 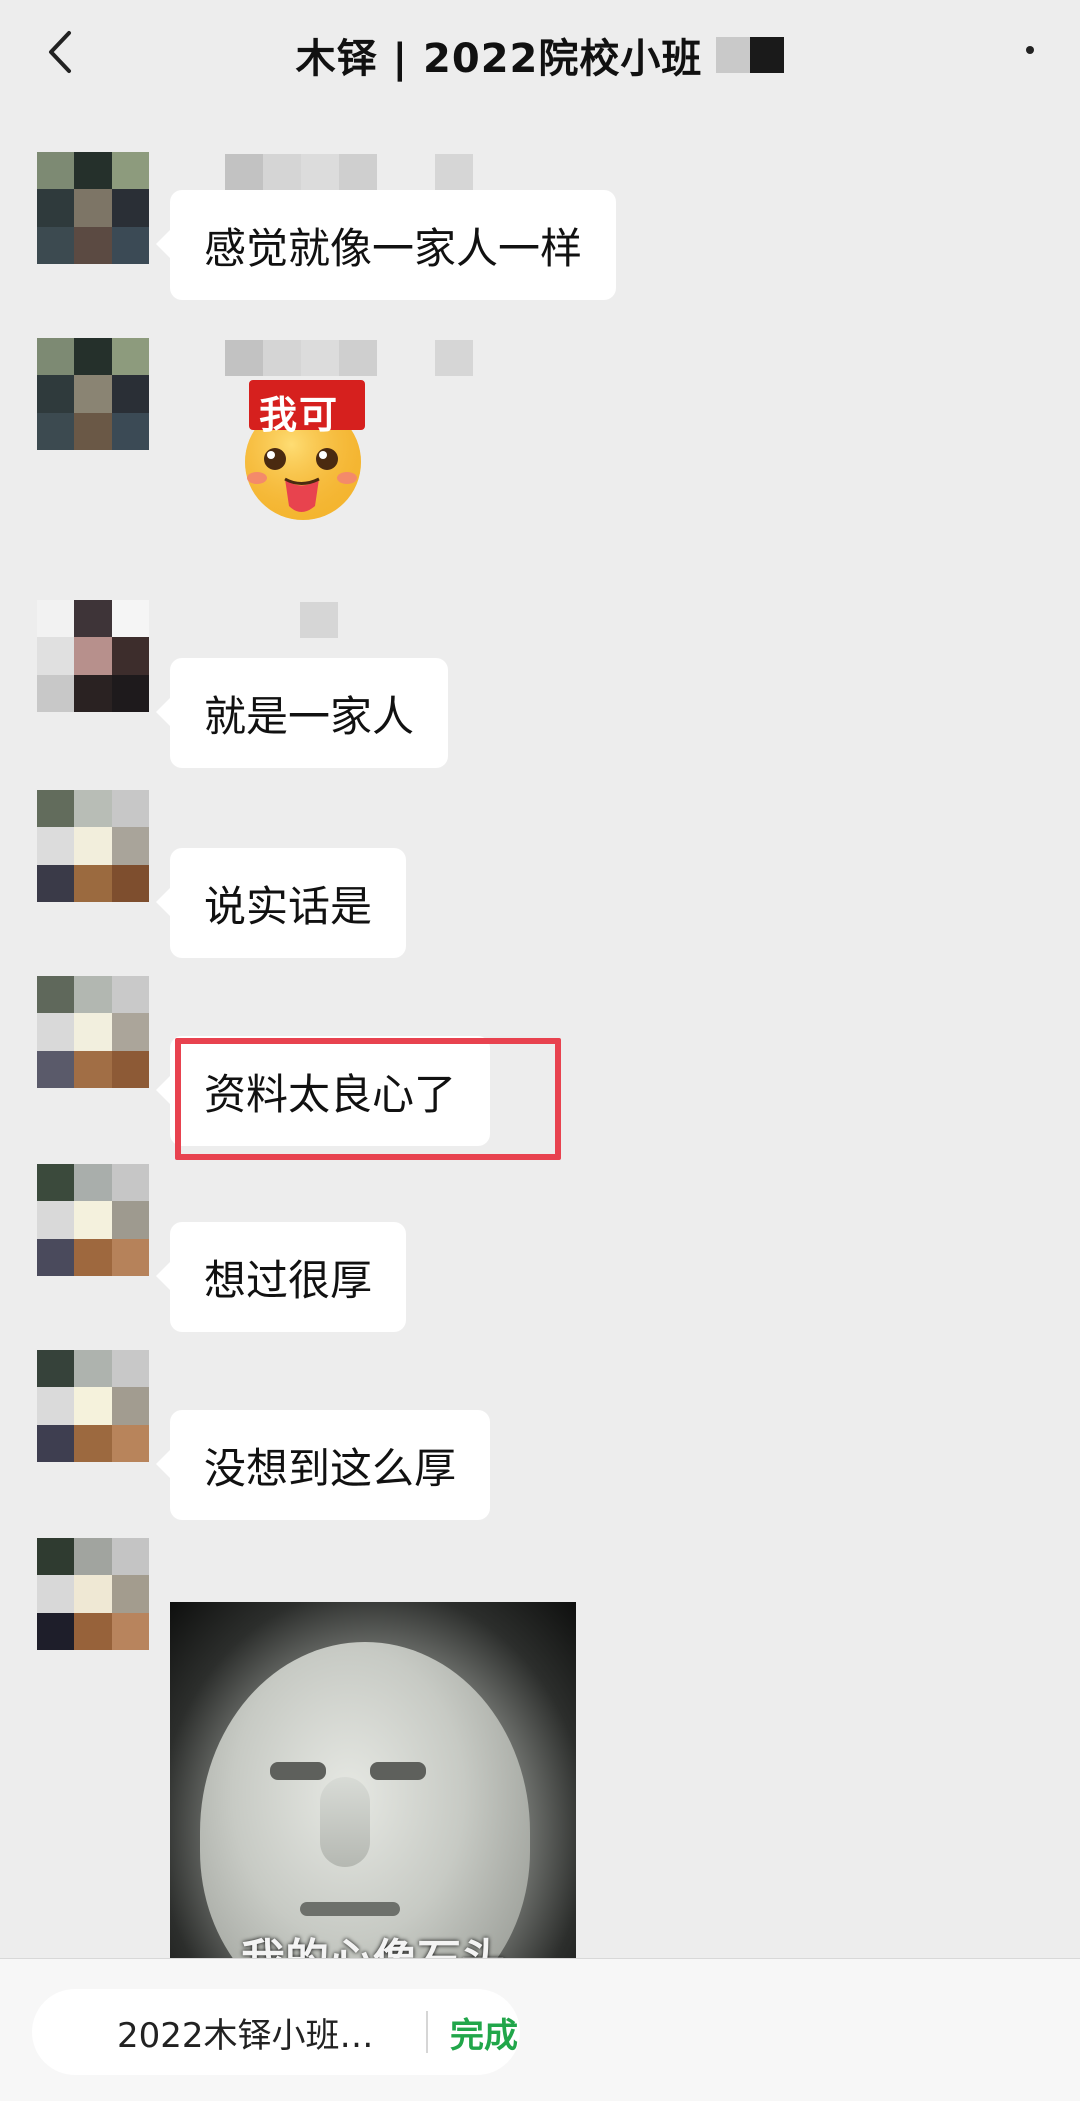 I want to click on meme-nose, so click(x=345, y=1822).